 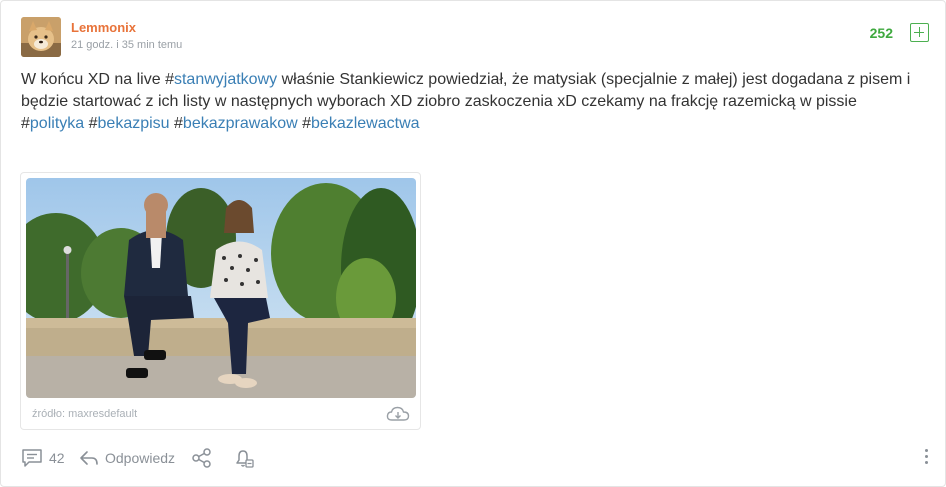 What do you see at coordinates (225, 79) in the screenshot?
I see `tag-link: stanwyjatkowy` at bounding box center [225, 79].